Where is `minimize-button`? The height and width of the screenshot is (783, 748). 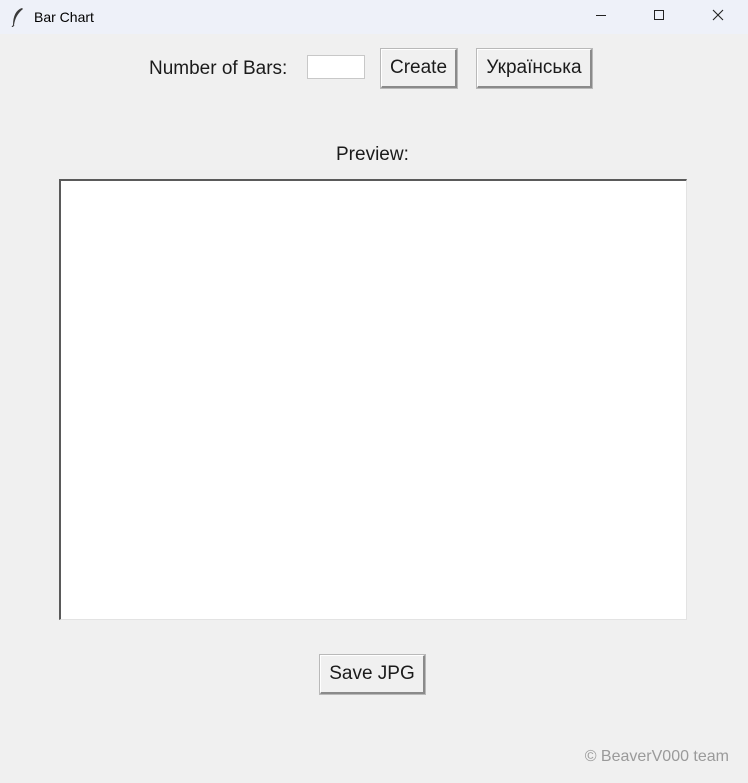
minimize-button is located at coordinates (601, 17).